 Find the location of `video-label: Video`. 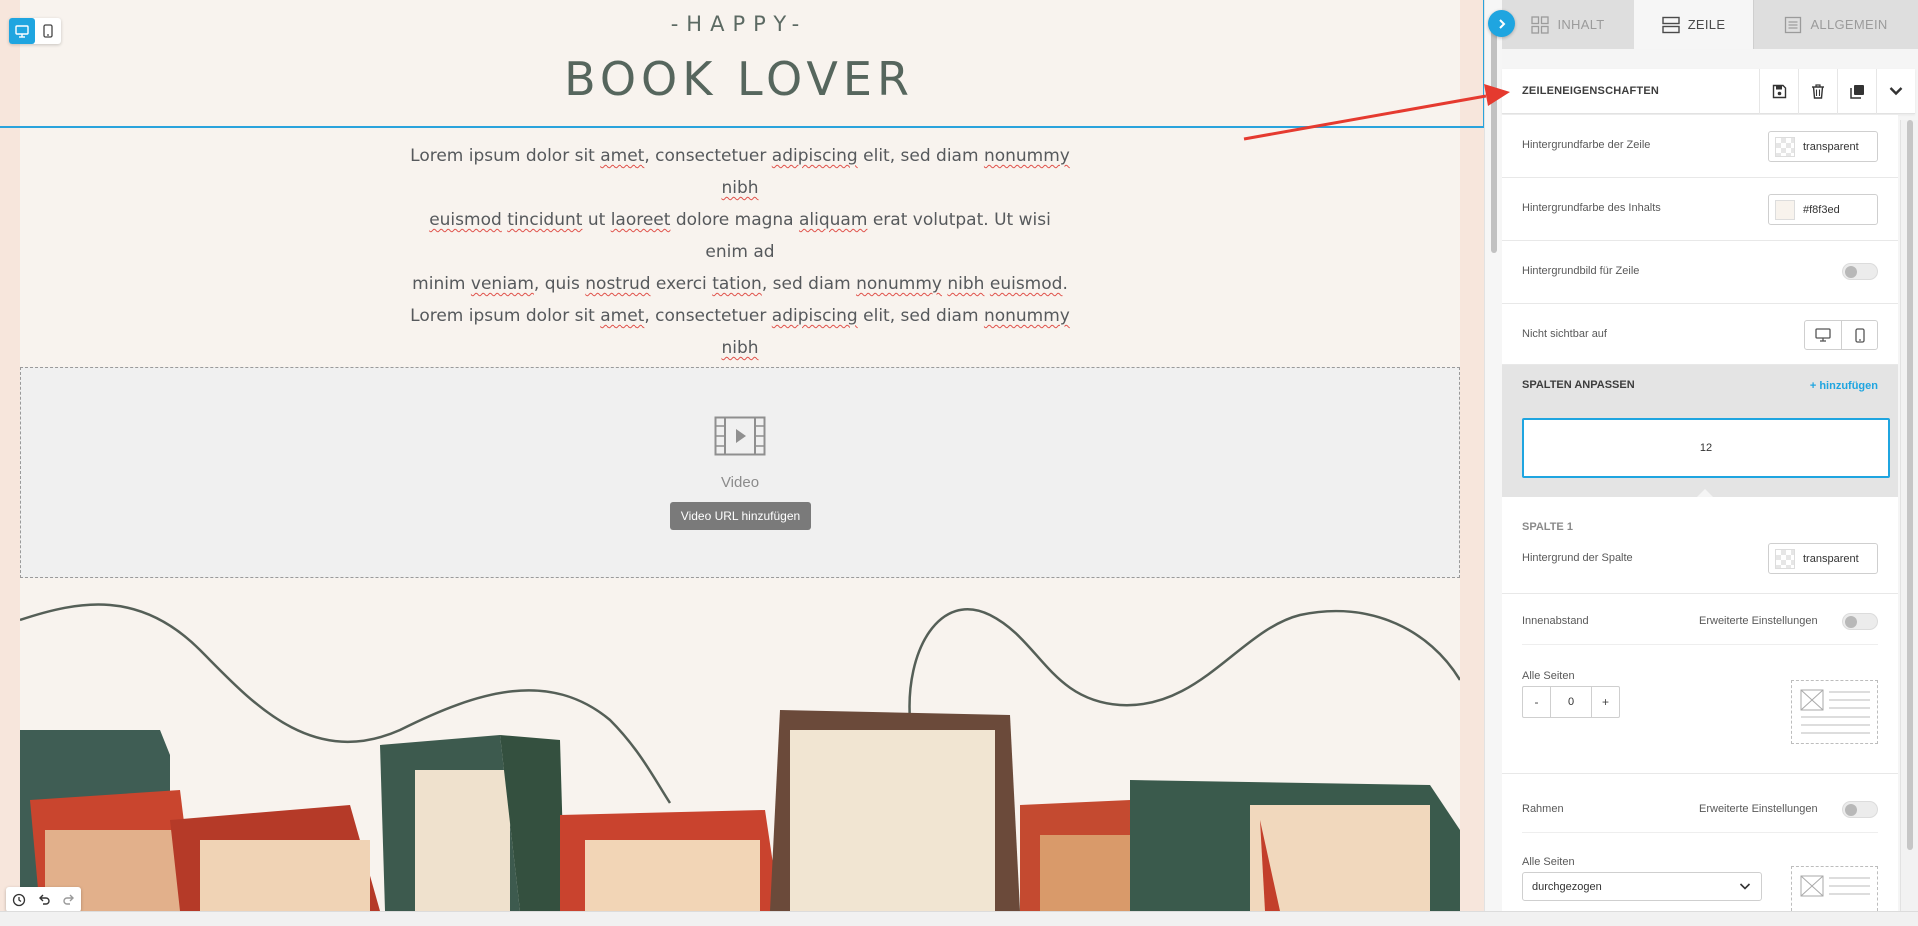

video-label: Video is located at coordinates (740, 482).